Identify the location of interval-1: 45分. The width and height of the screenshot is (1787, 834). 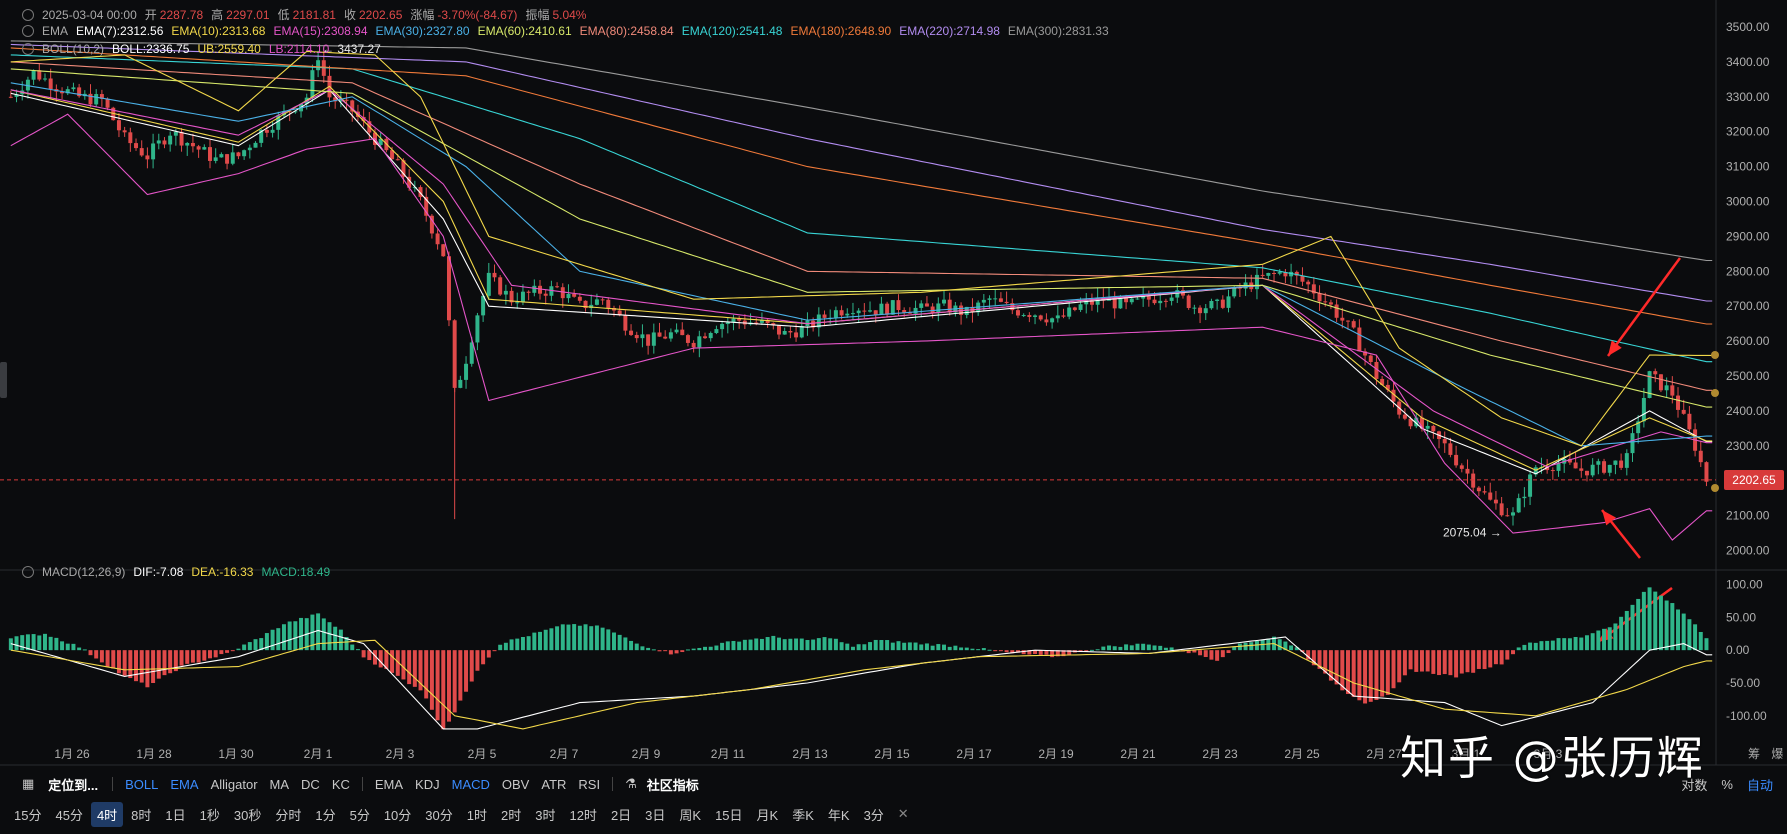
(68, 814).